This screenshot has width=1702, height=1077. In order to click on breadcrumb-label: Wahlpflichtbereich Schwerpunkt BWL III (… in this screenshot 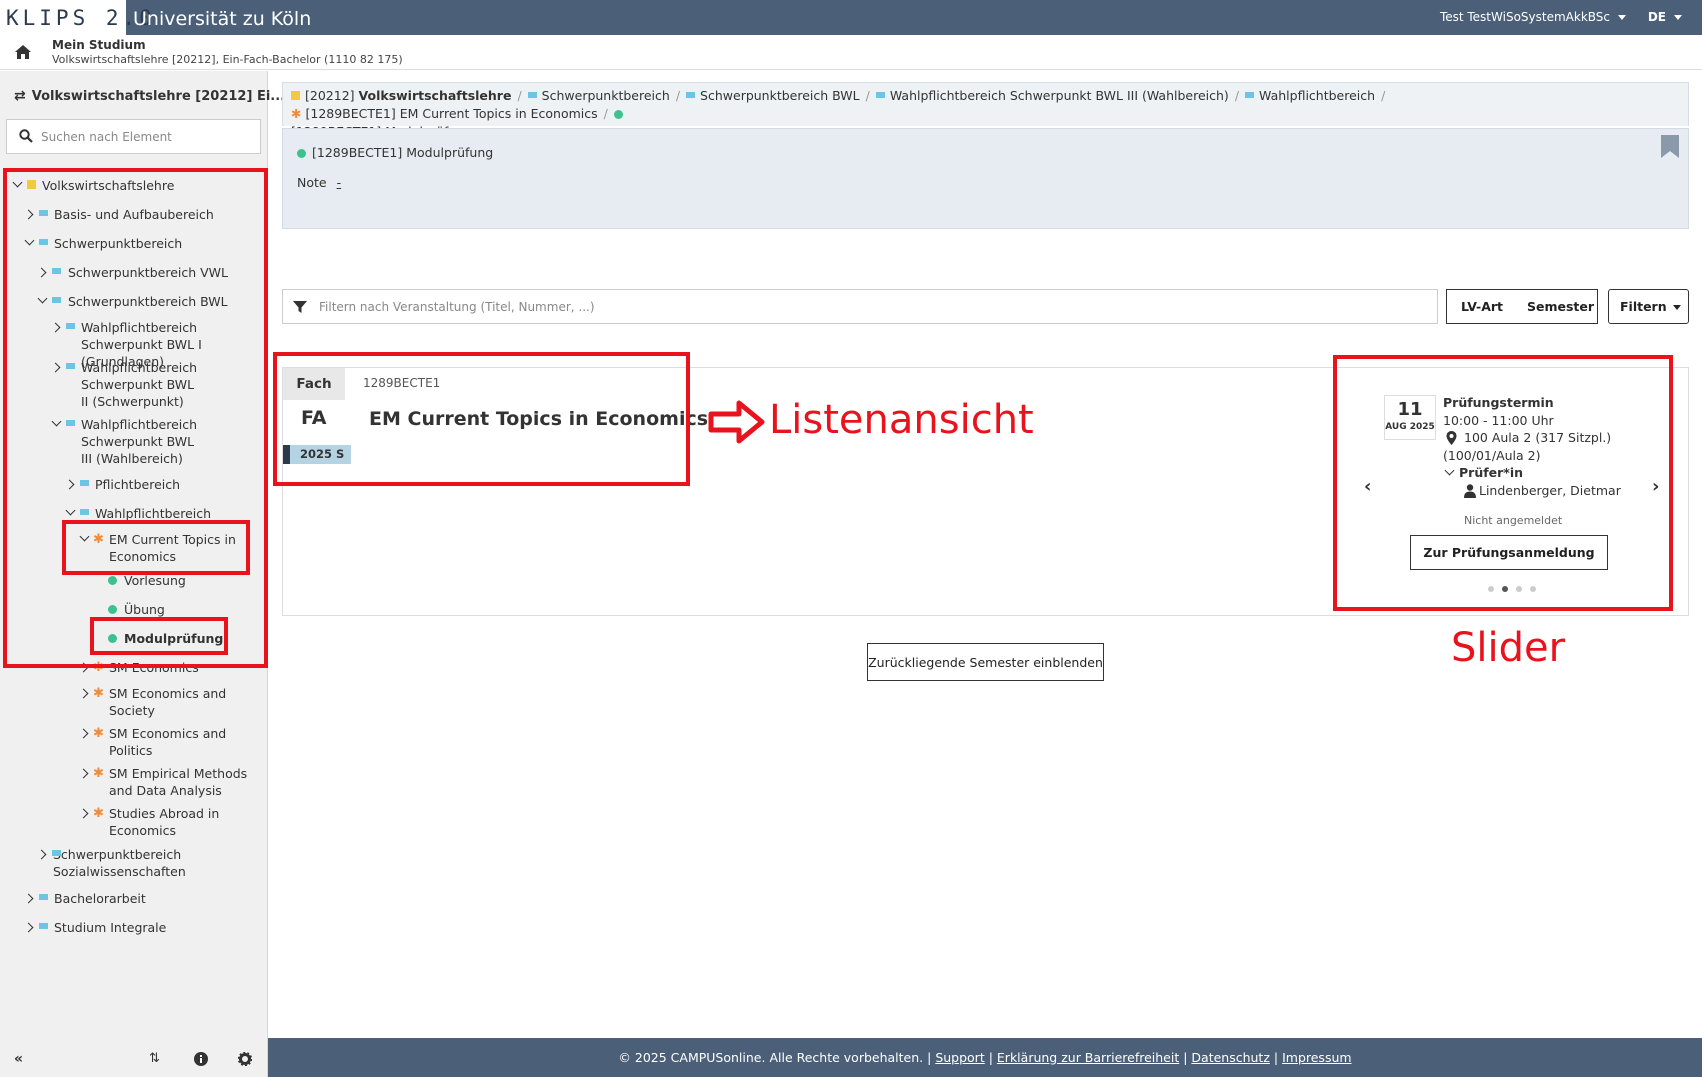, I will do `click(1059, 95)`.